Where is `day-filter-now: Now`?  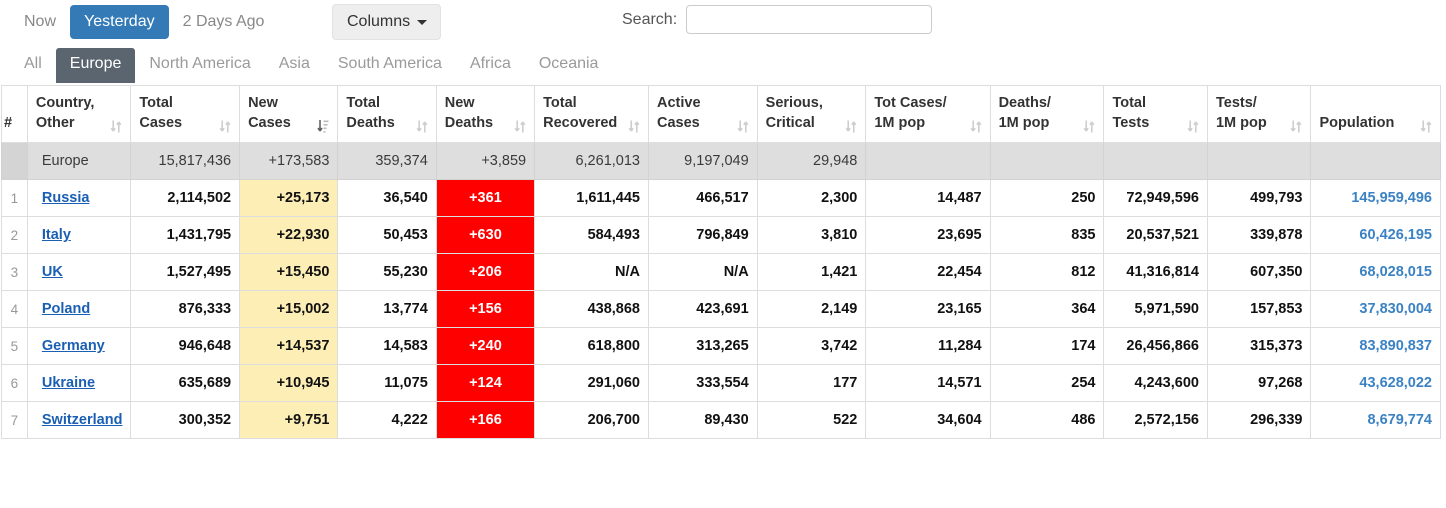
day-filter-now: Now is located at coordinates (40, 22).